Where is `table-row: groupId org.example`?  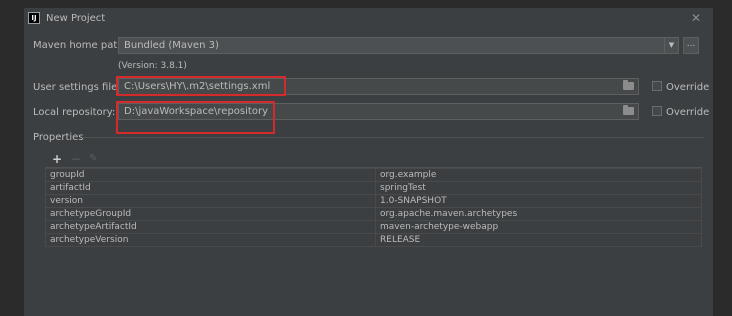 table-row: groupId org.example is located at coordinates (373, 175).